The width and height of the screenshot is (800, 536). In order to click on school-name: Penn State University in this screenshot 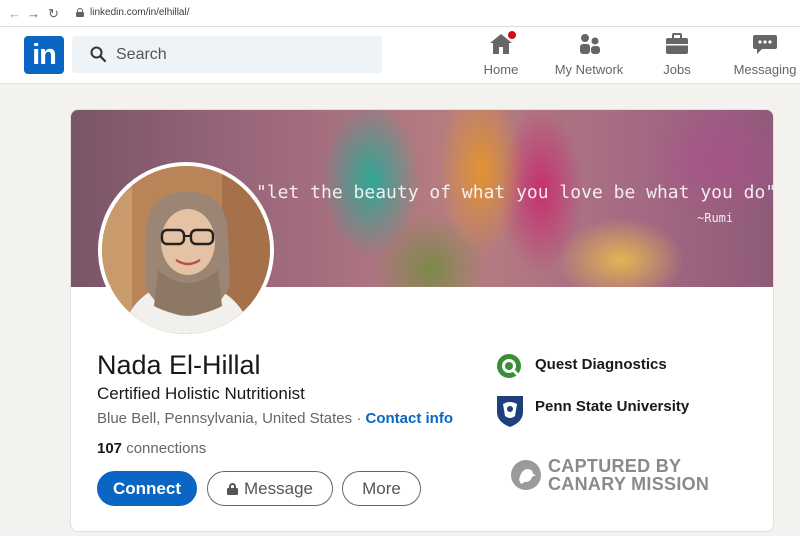, I will do `click(612, 406)`.